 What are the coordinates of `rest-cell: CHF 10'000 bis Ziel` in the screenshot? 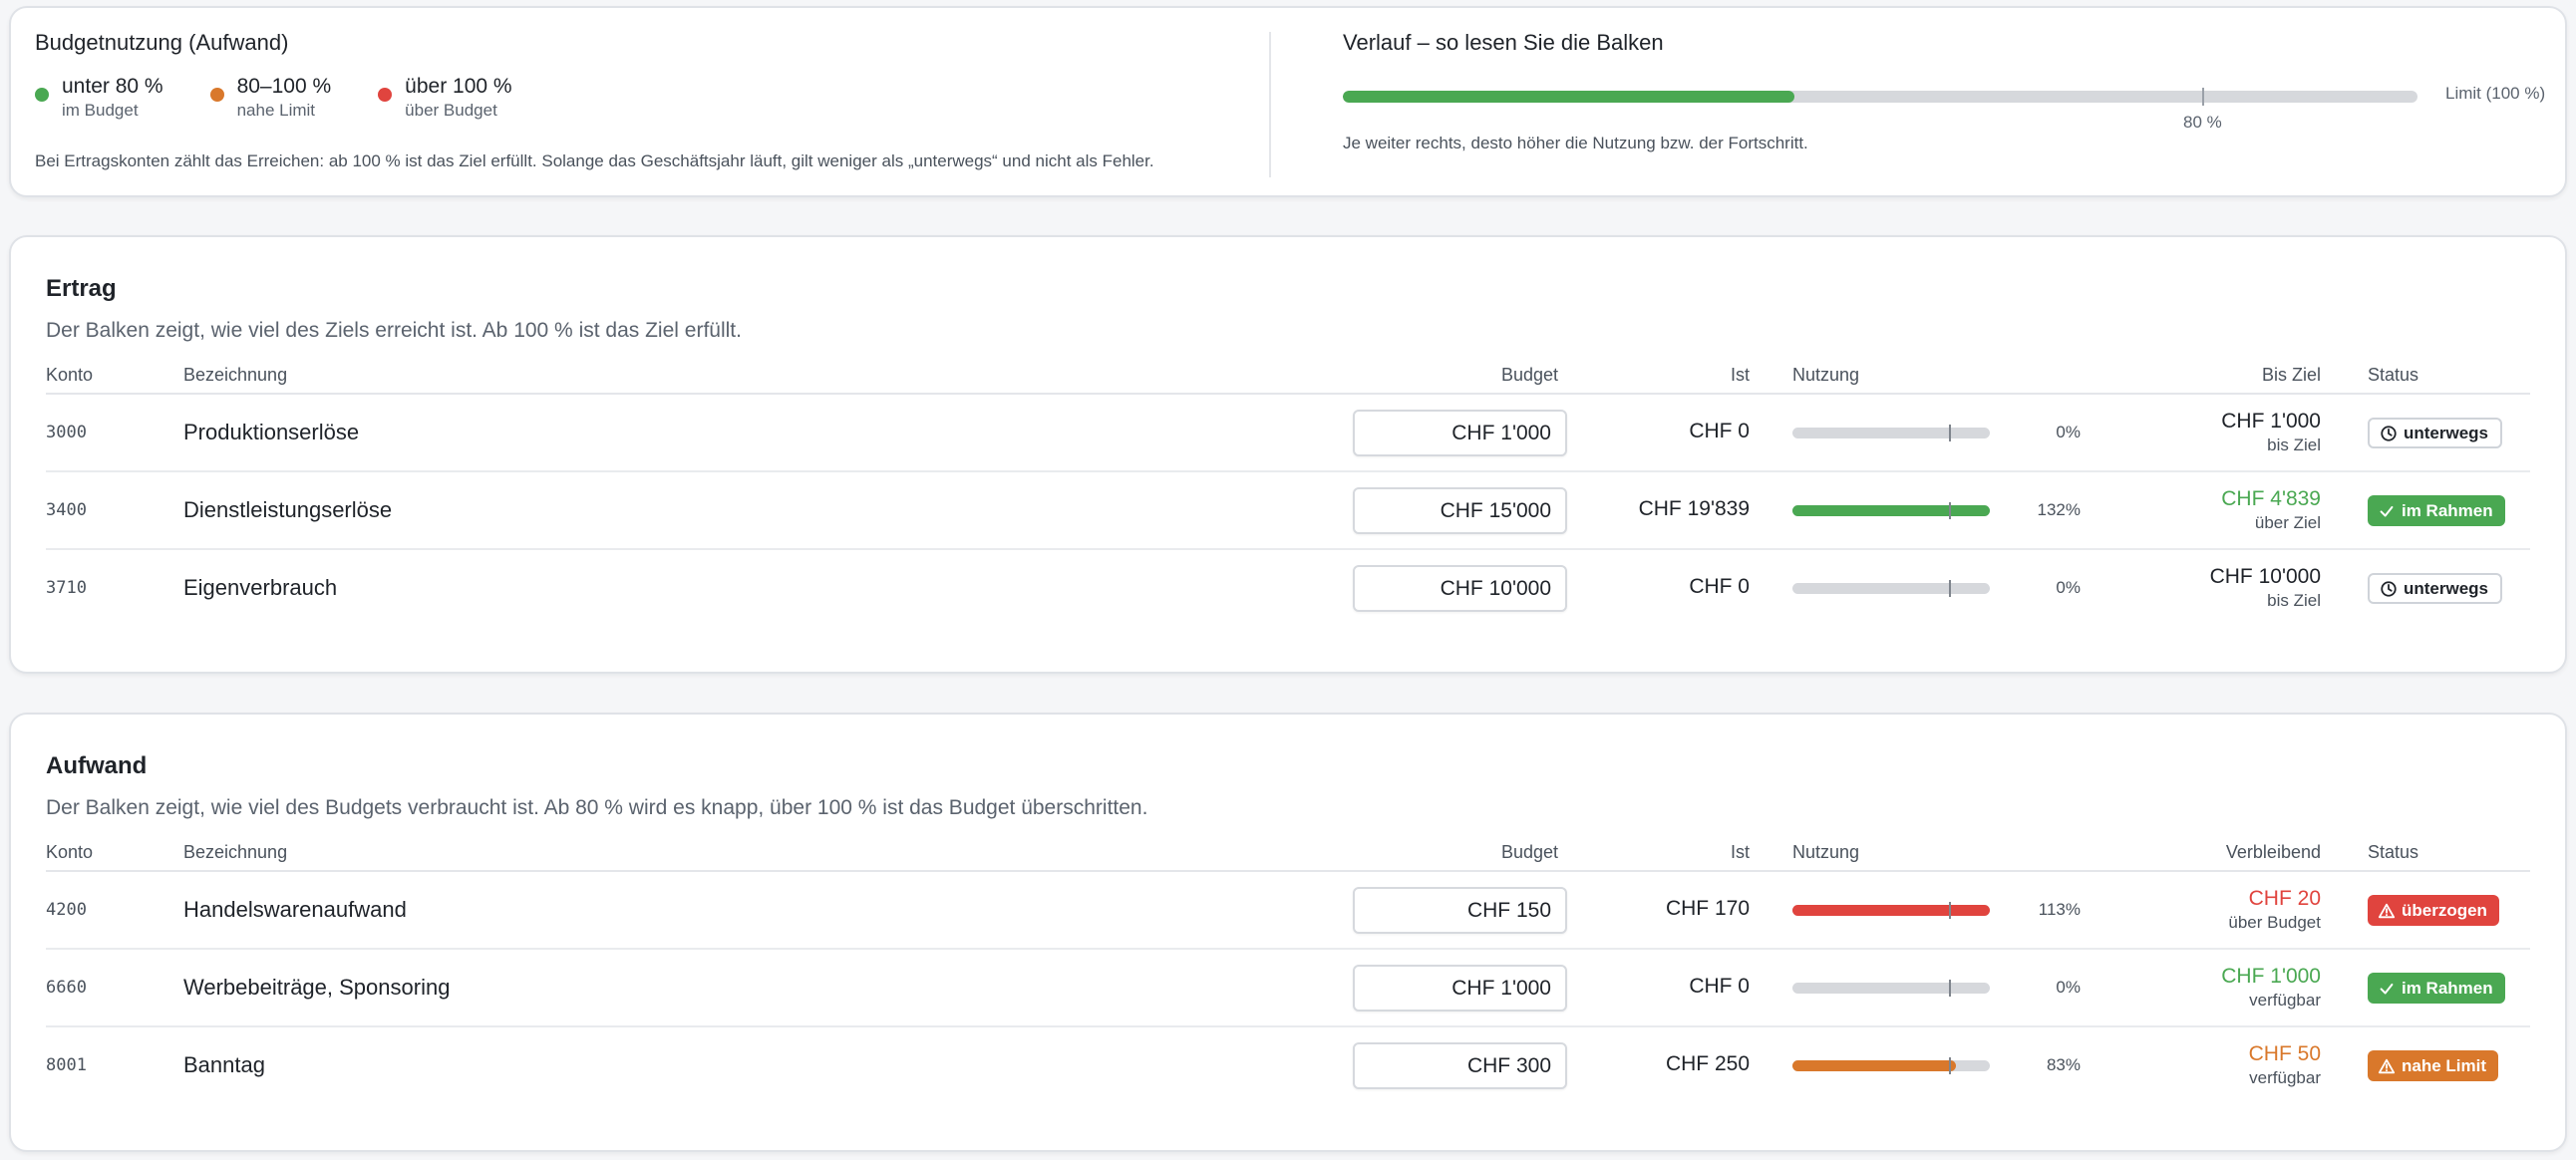 It's located at (2265, 588).